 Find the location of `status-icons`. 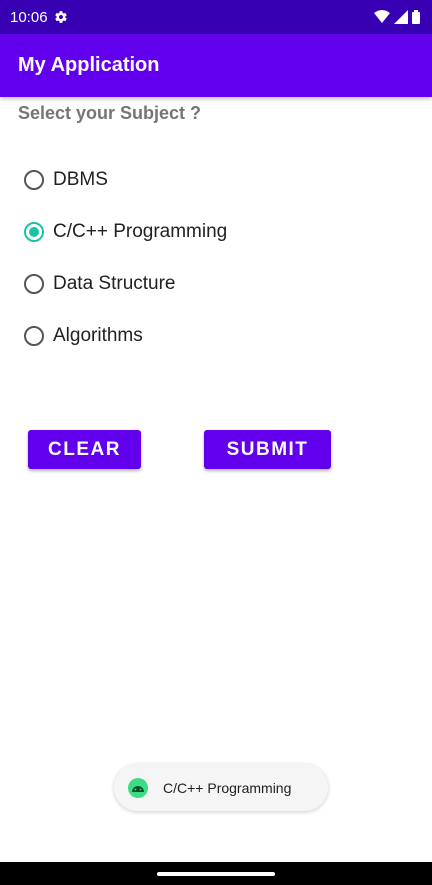

status-icons is located at coordinates (397, 17).